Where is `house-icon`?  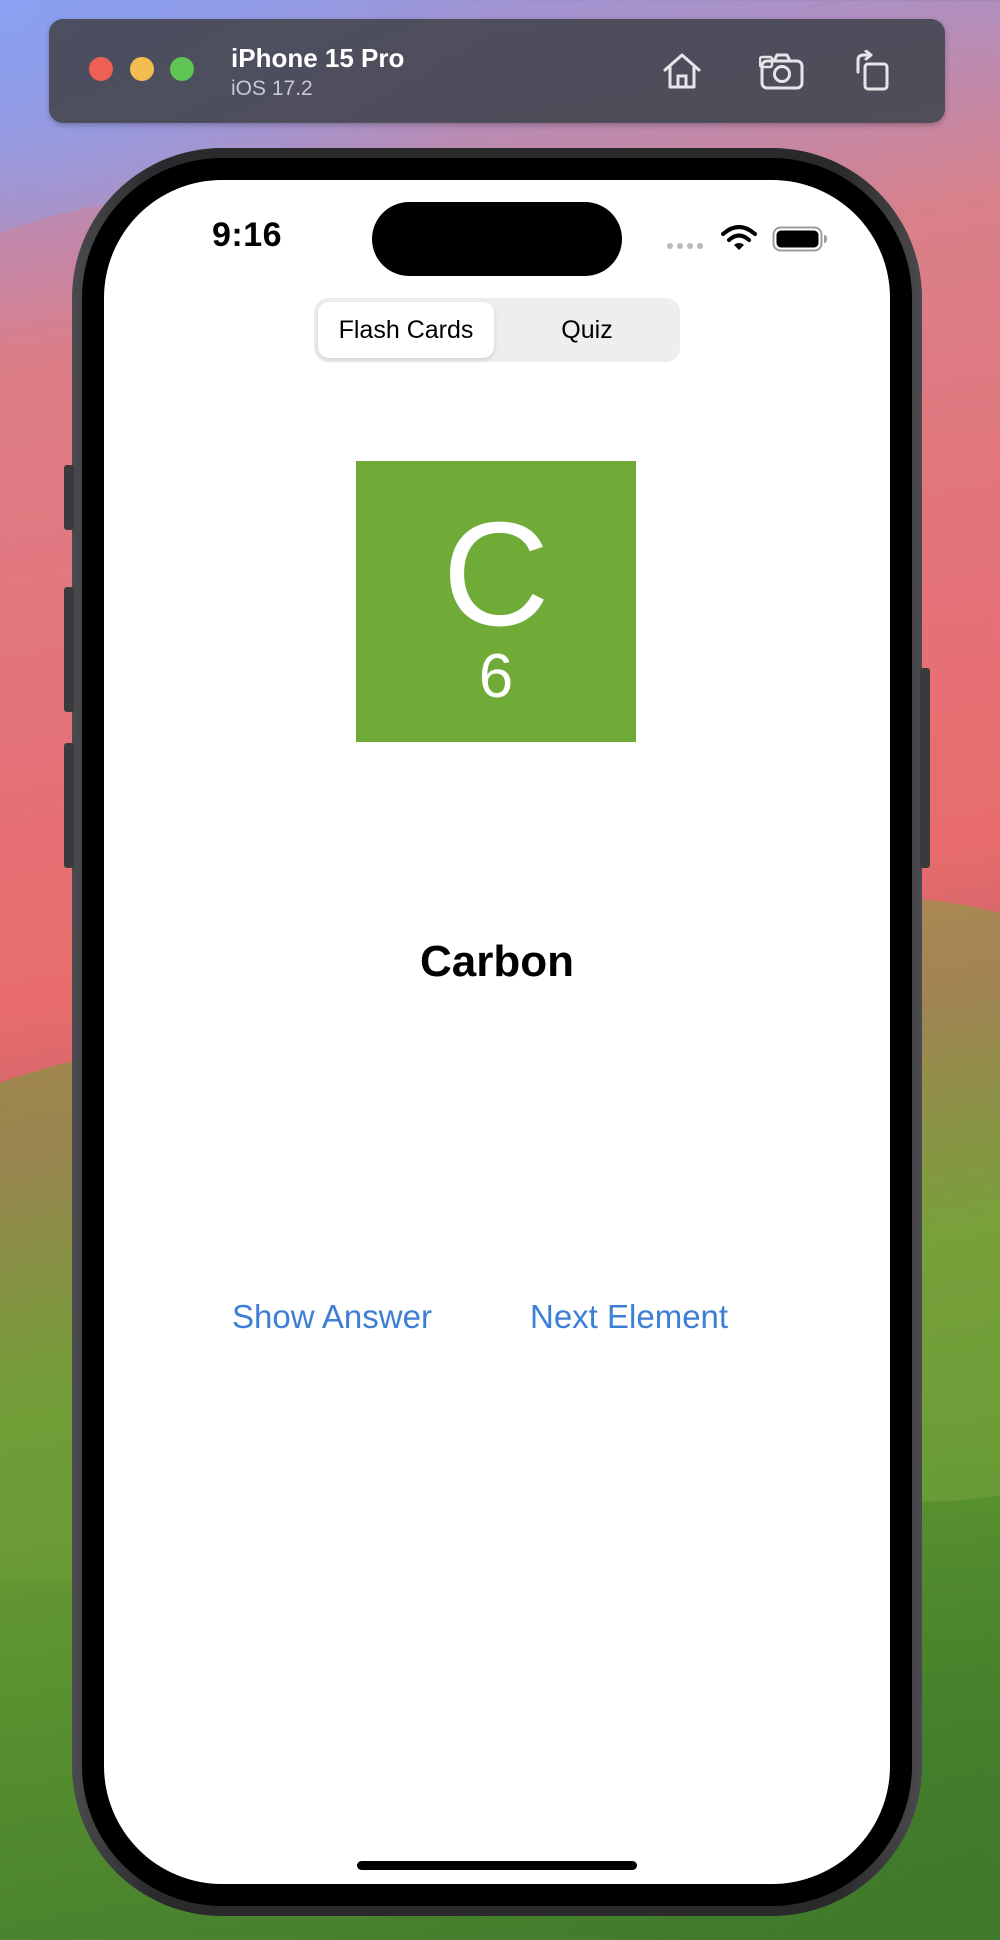 house-icon is located at coordinates (682, 71).